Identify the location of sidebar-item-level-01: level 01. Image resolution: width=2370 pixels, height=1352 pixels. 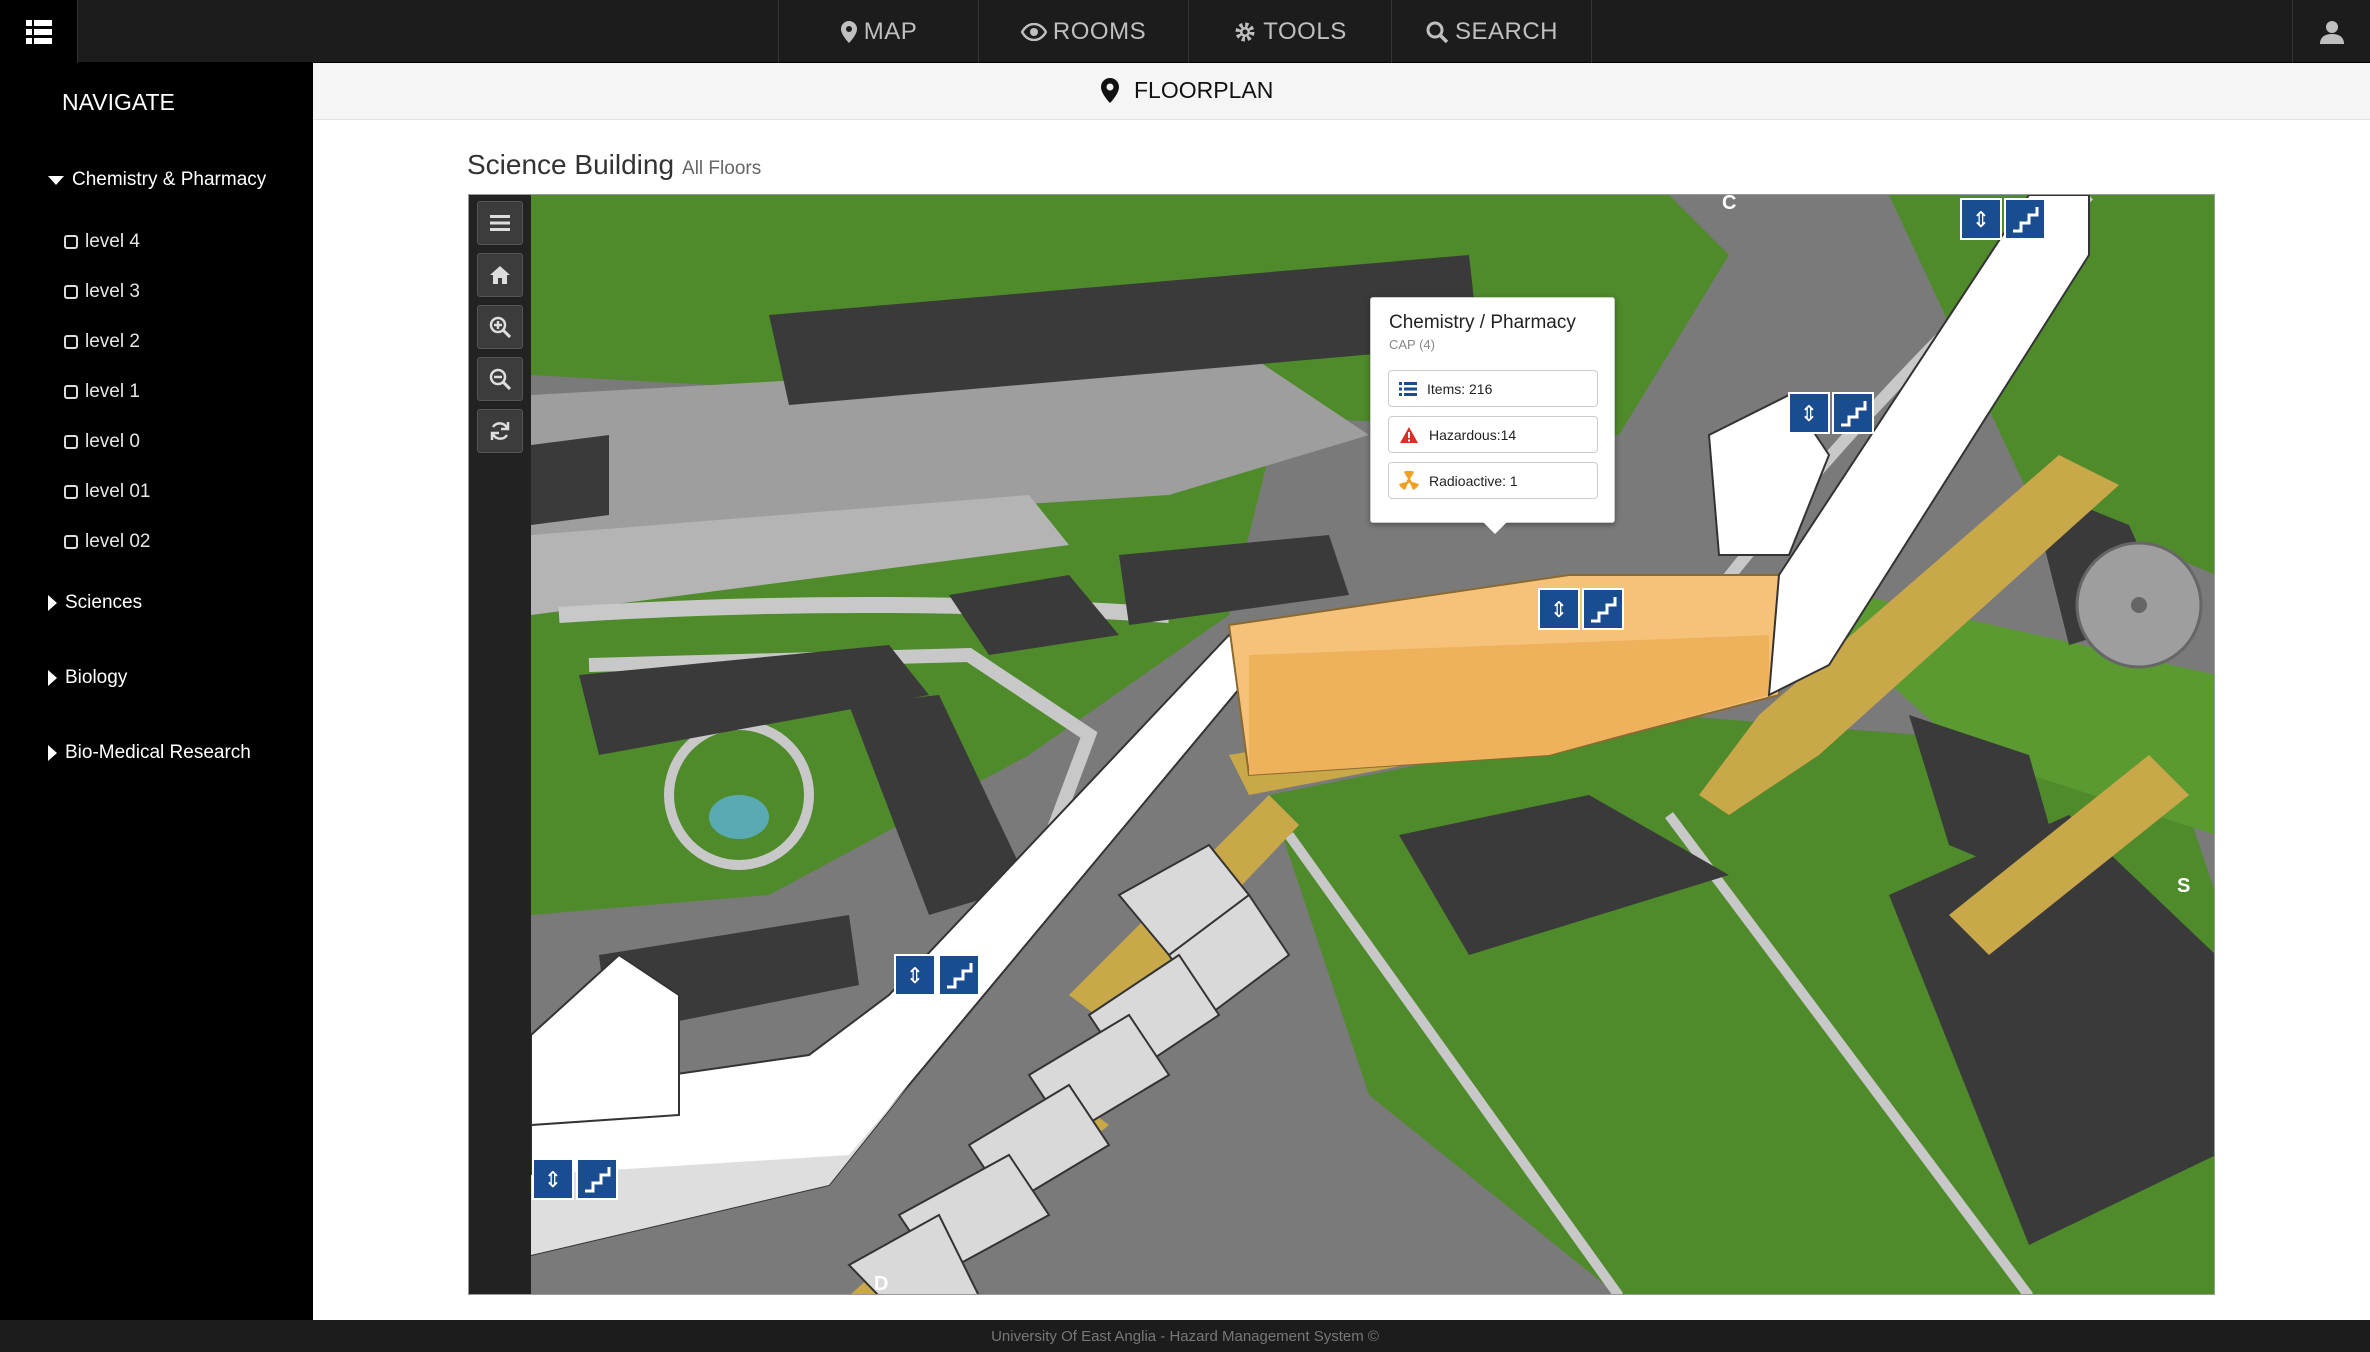
(107, 492).